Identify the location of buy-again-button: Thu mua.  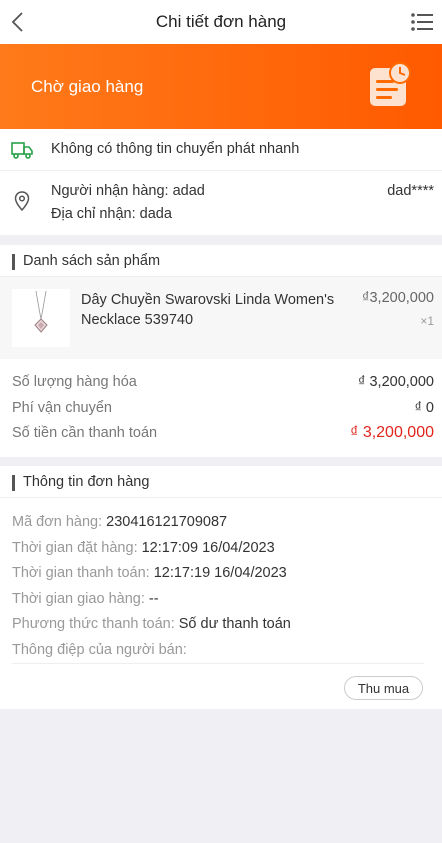
(383, 688).